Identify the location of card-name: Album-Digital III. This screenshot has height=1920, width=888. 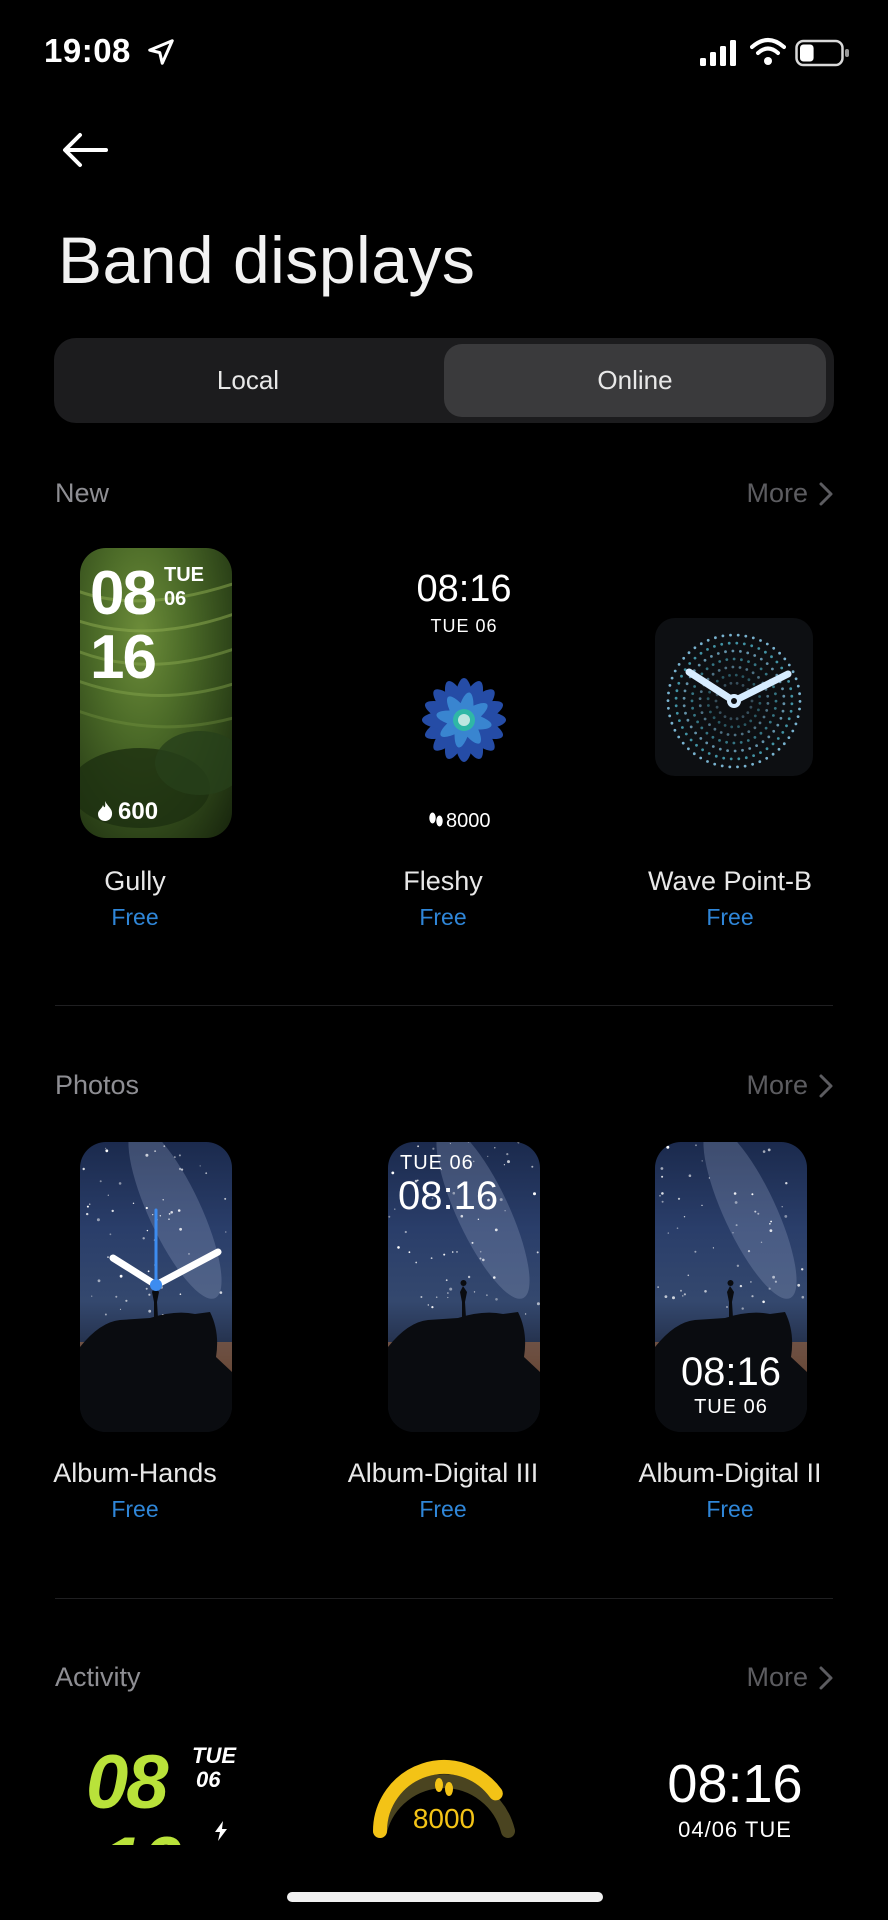
(443, 1473).